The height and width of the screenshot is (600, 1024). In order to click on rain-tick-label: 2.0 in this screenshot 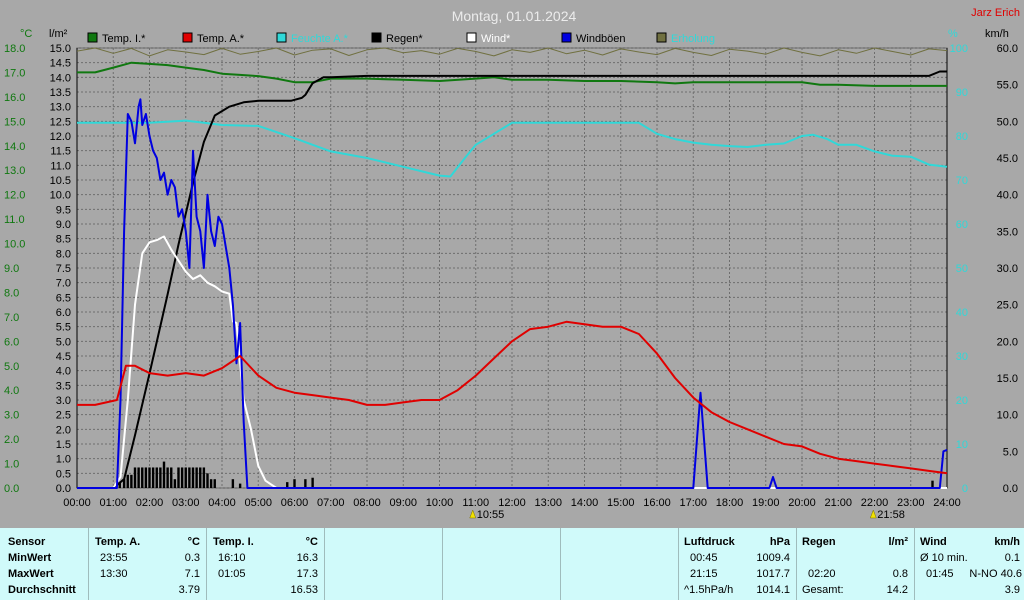, I will do `click(63, 430)`.